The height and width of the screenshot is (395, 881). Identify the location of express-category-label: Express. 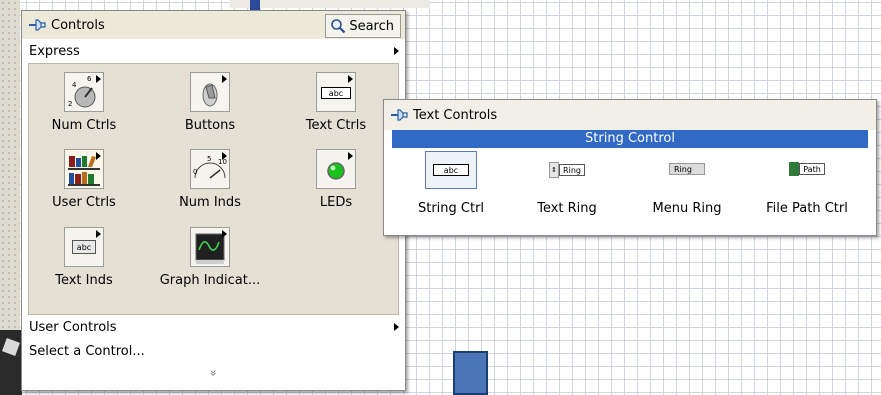
(54, 51).